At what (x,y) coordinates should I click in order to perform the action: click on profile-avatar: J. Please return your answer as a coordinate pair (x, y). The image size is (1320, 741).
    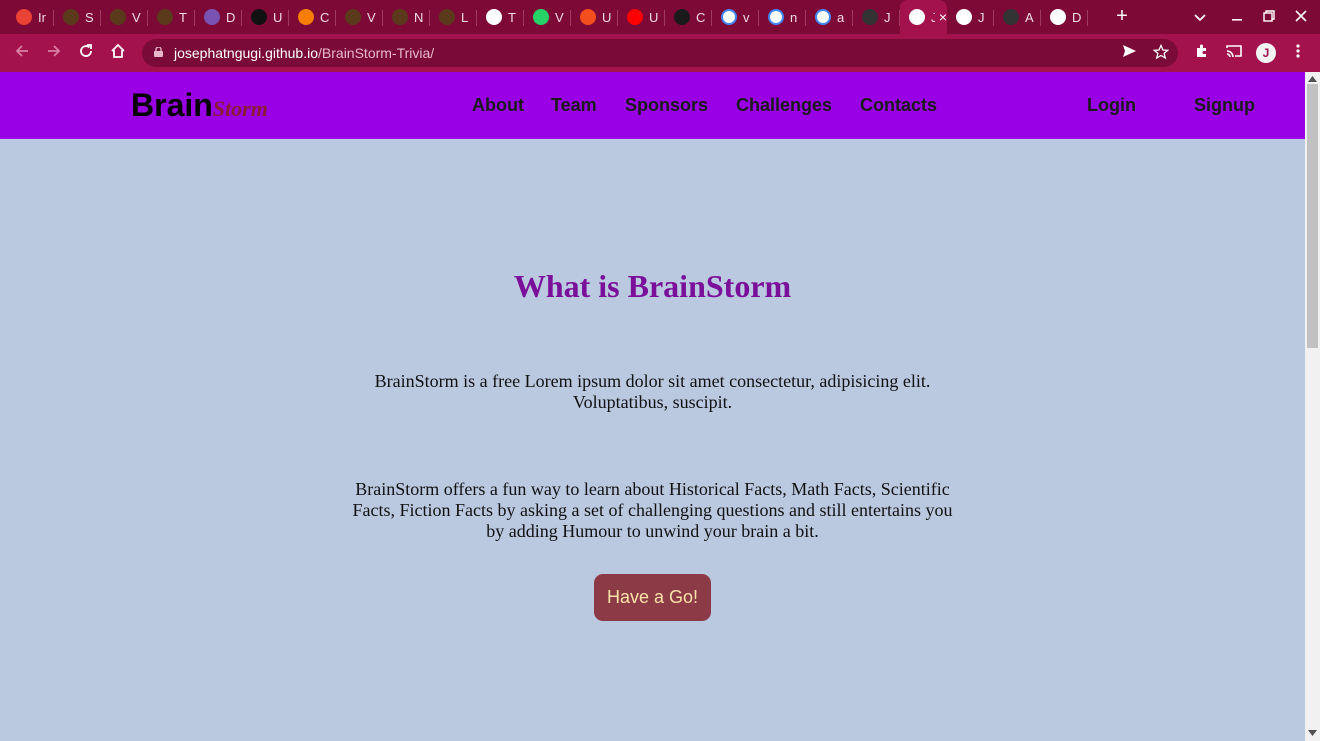
    Looking at the image, I should click on (1266, 53).